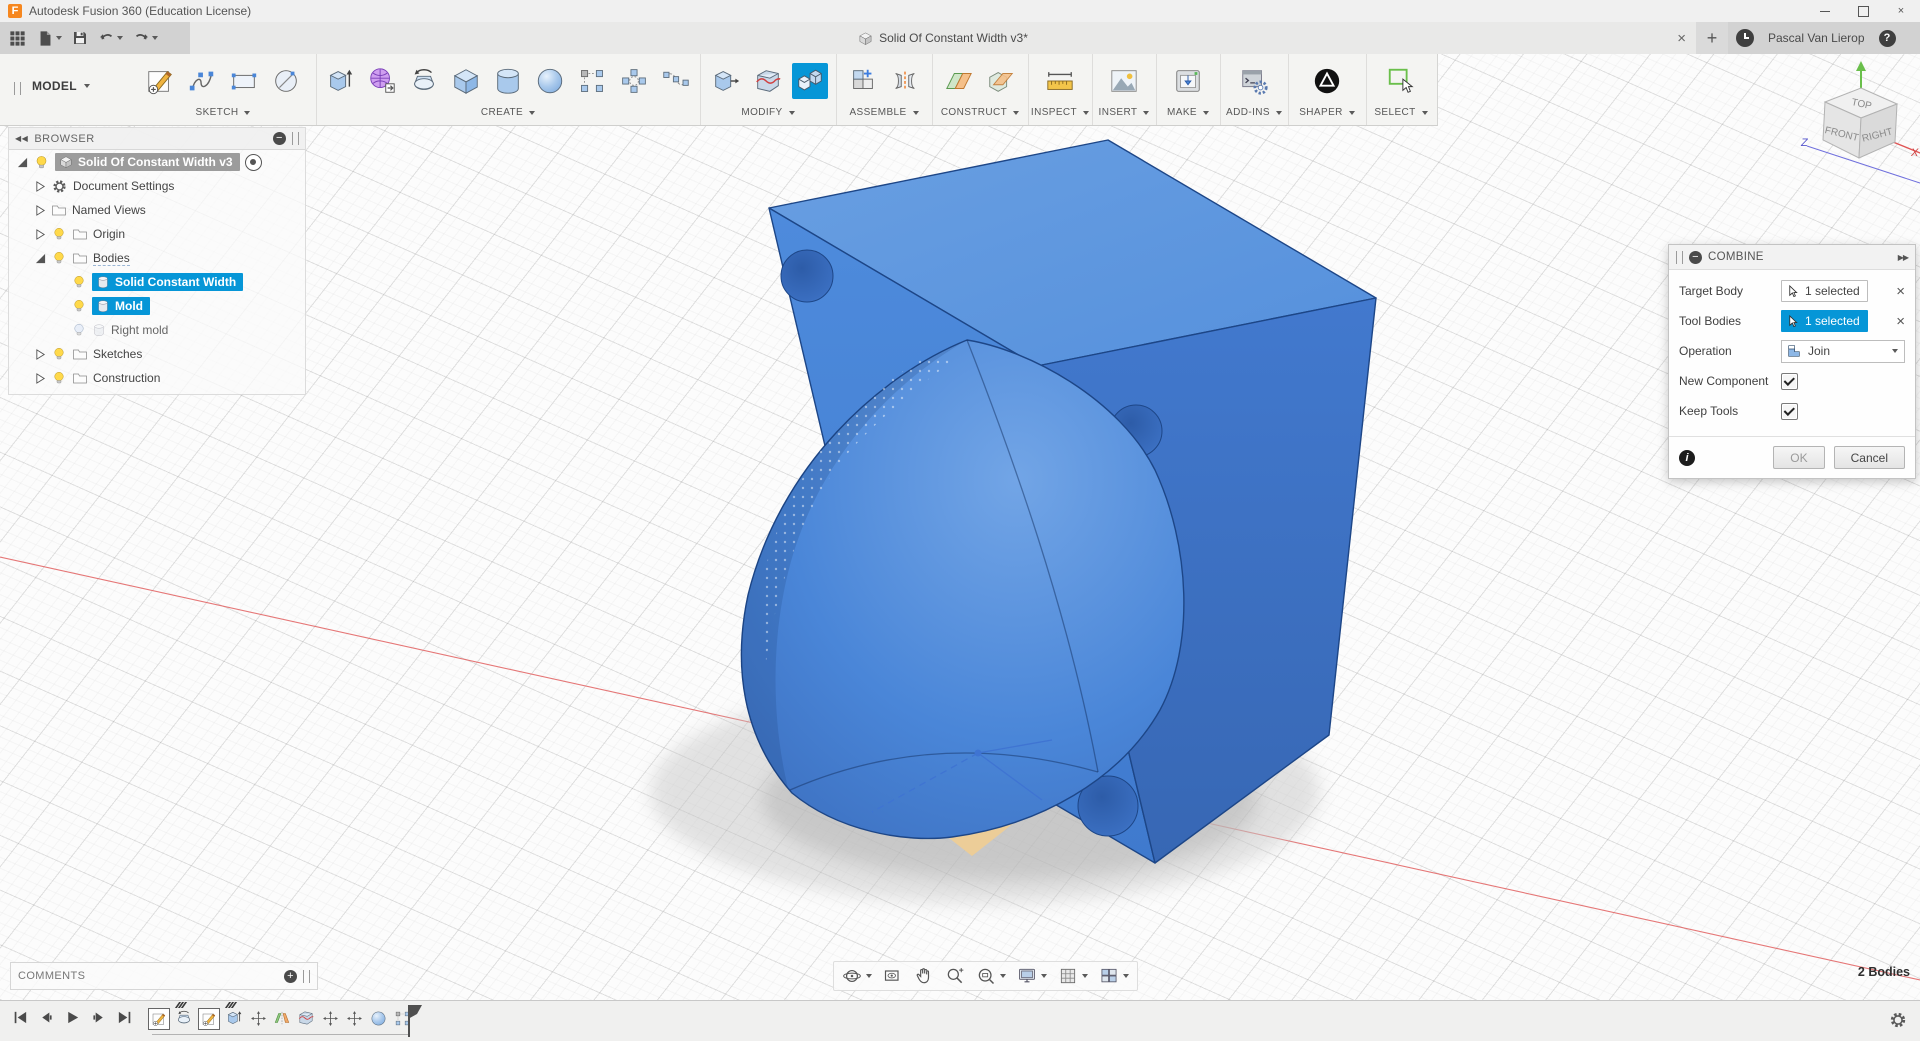  Describe the element at coordinates (157, 258) in the screenshot. I see `browser-item-bodies: Bodies` at that location.